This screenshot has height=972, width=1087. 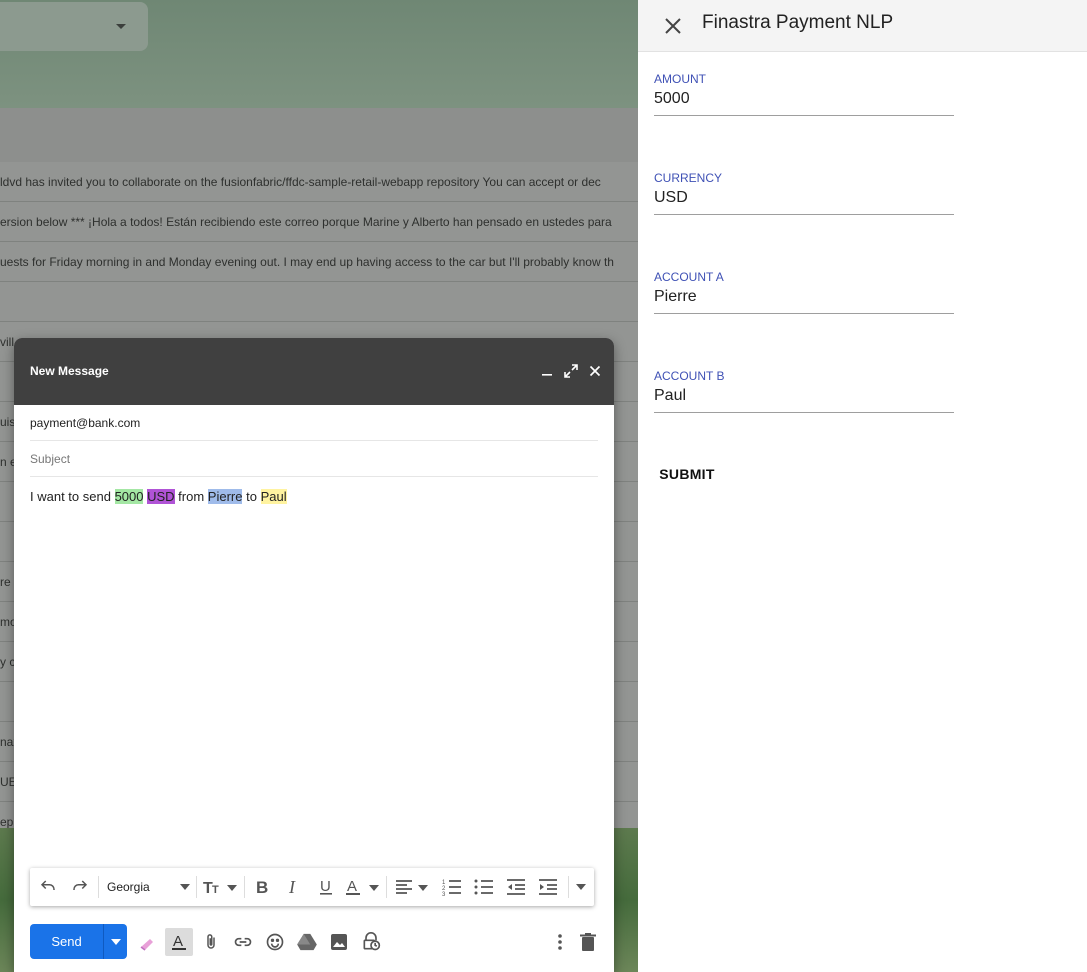 What do you see at coordinates (72, 496) in the screenshot?
I see `body-text-prefix: I want to send` at bounding box center [72, 496].